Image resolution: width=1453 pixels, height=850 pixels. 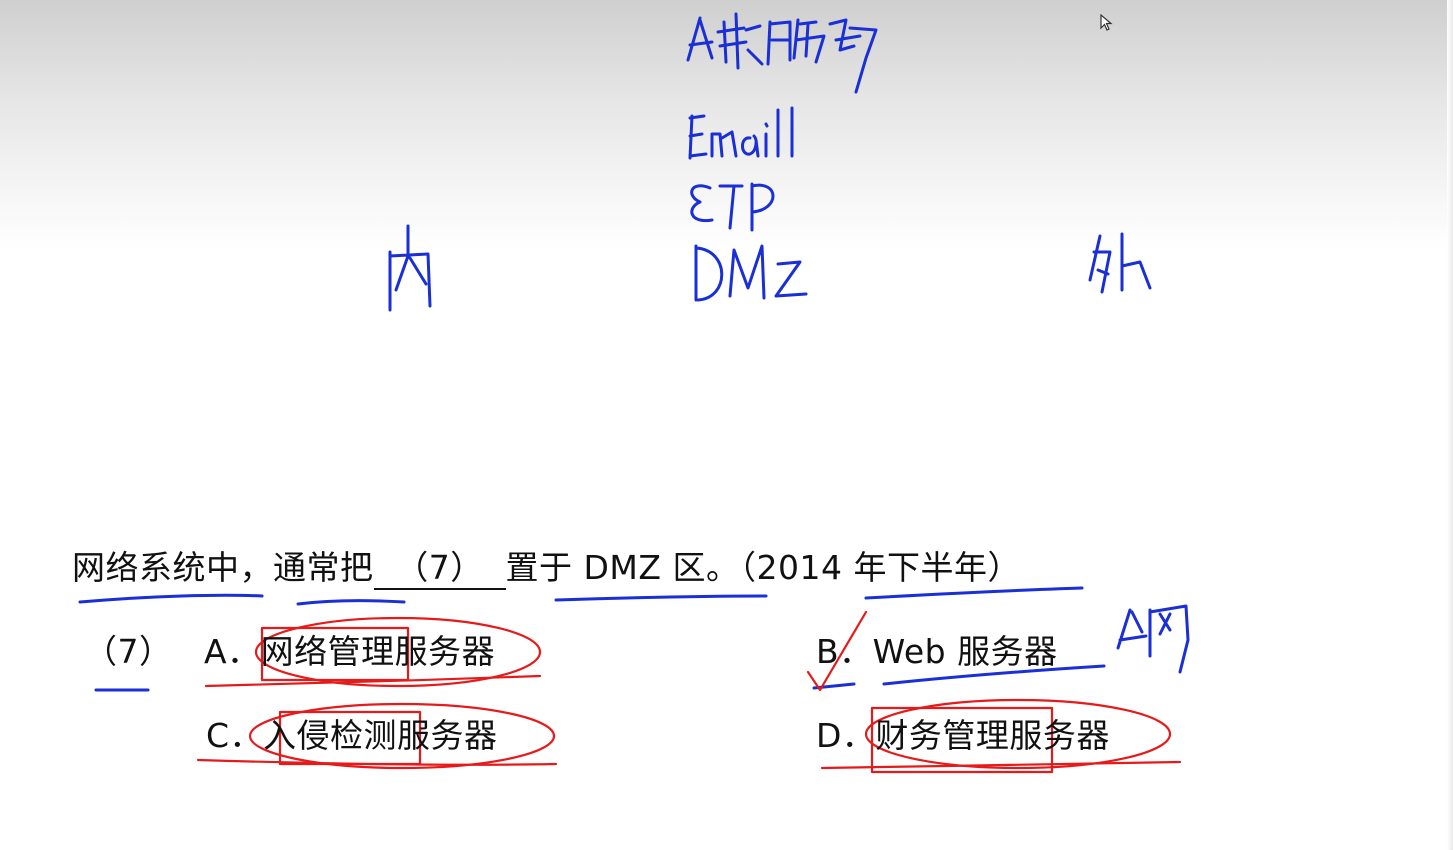 I want to click on option-a: A．网络管理服务器, so click(x=350, y=651).